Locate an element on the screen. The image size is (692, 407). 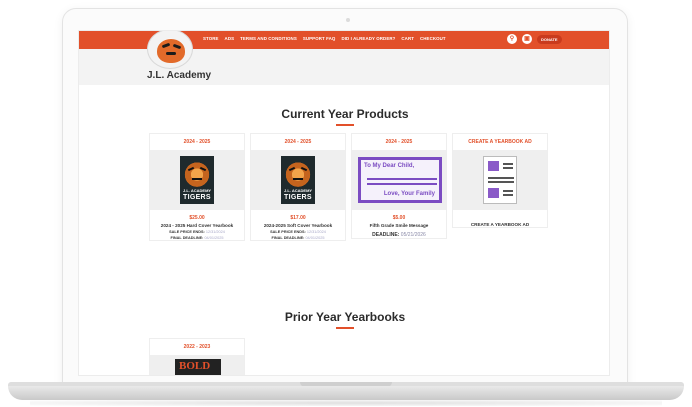
product-price: $17.00 is located at coordinates (298, 218).